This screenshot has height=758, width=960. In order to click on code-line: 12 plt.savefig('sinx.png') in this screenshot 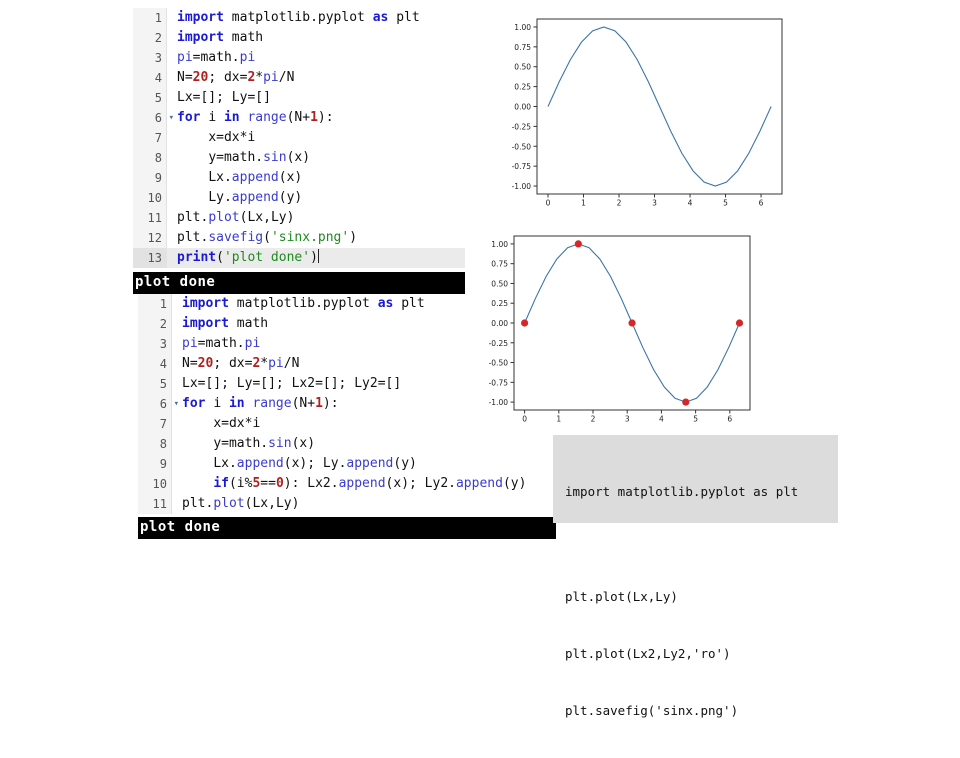, I will do `click(299, 238)`.